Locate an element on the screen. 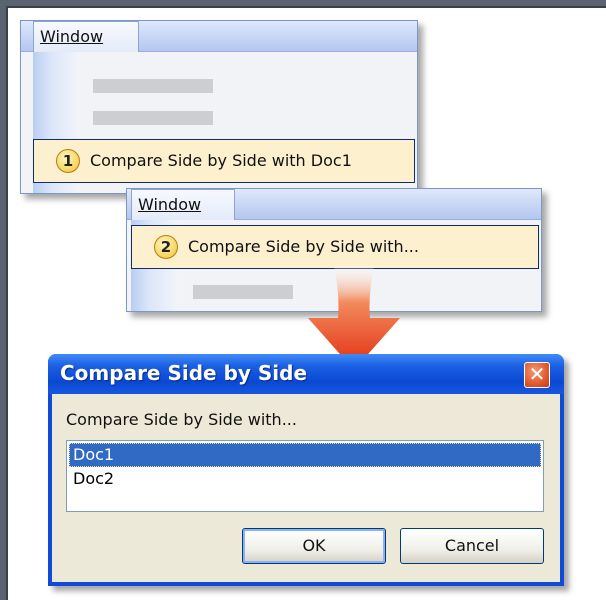 The height and width of the screenshot is (600, 606). step-one-badge: 1 is located at coordinates (68, 161).